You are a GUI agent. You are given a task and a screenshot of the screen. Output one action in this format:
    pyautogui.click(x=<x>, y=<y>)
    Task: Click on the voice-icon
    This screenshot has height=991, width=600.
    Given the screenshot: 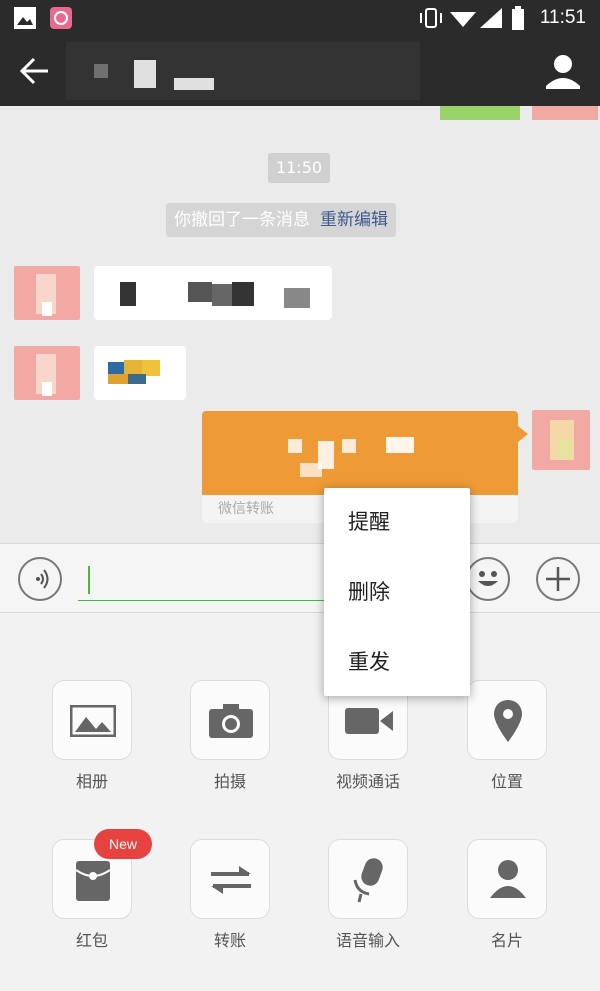 What is the action you would take?
    pyautogui.click(x=40, y=579)
    